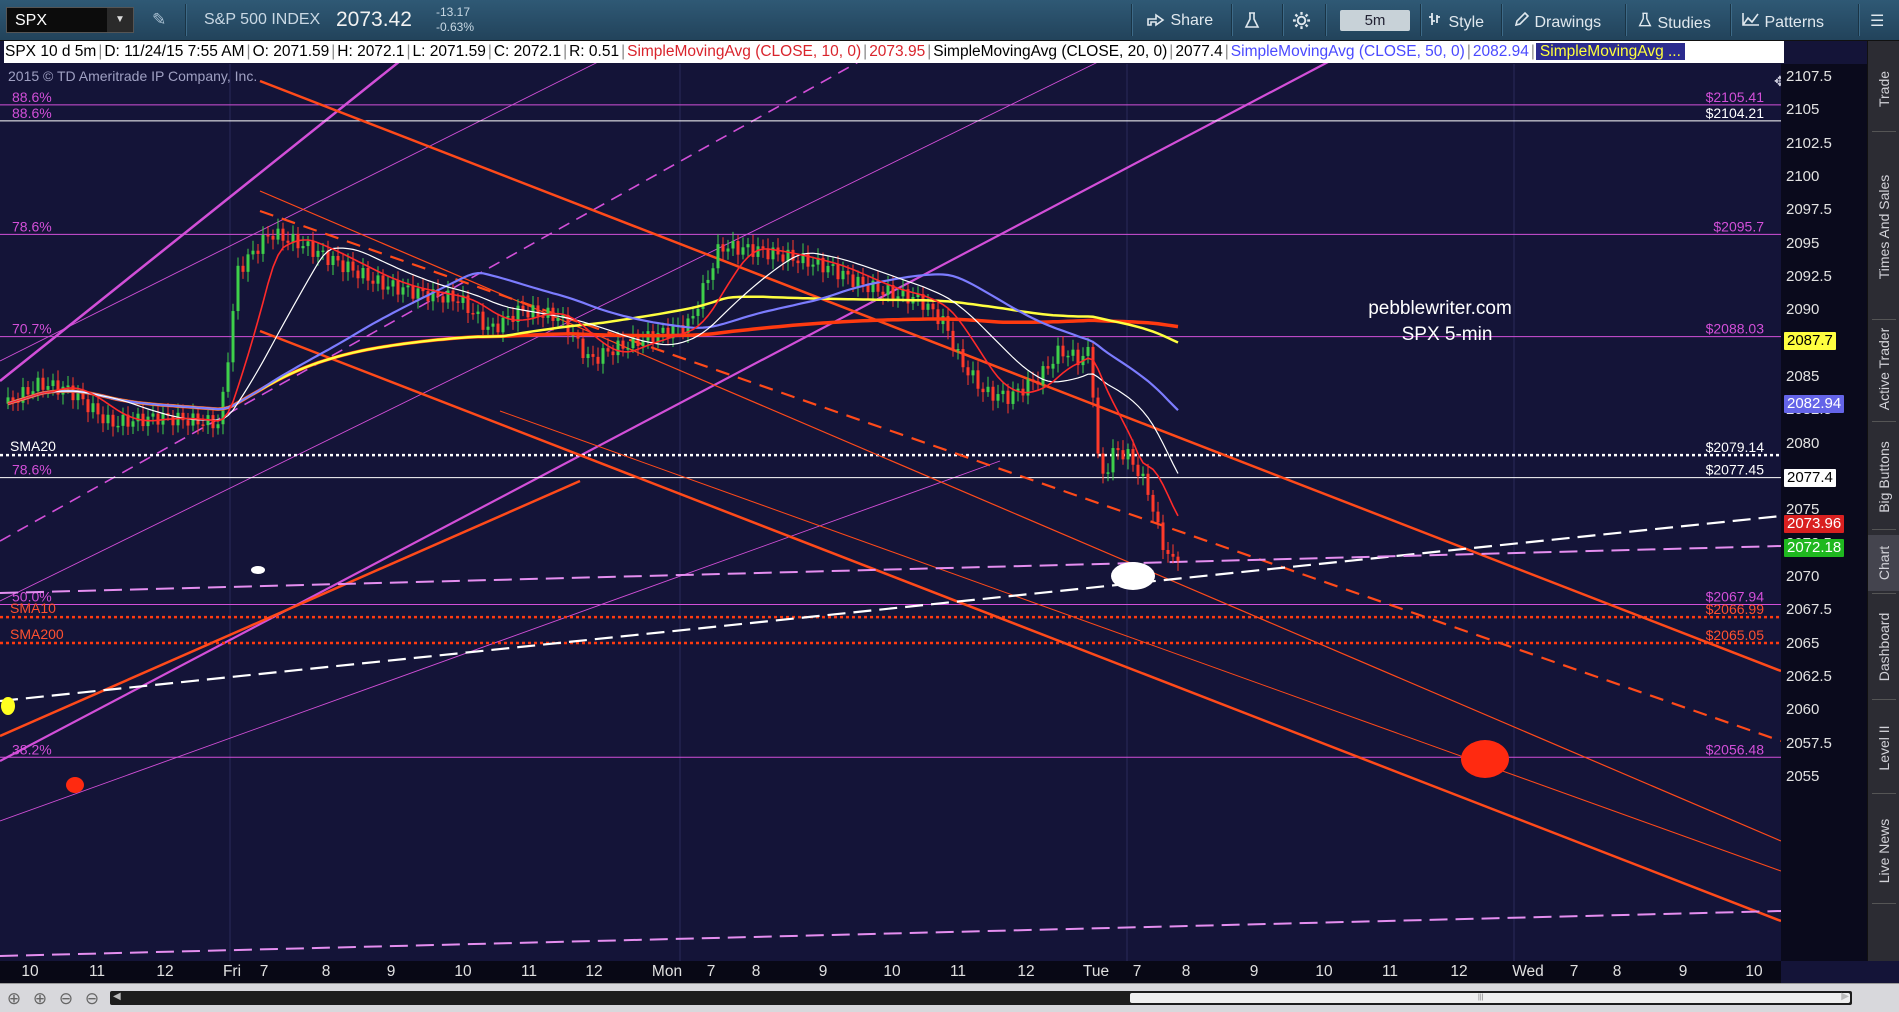 The width and height of the screenshot is (1899, 1012). Describe the element at coordinates (1883, 369) in the screenshot. I see `side-tab-active-trader: Active Trader` at that location.